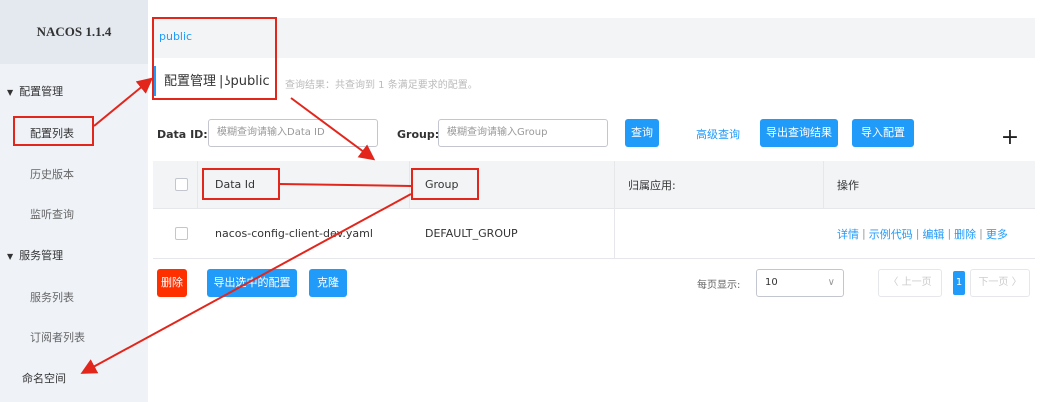 This screenshot has height=402, width=1040. I want to click on query-button: 查询, so click(642, 133).